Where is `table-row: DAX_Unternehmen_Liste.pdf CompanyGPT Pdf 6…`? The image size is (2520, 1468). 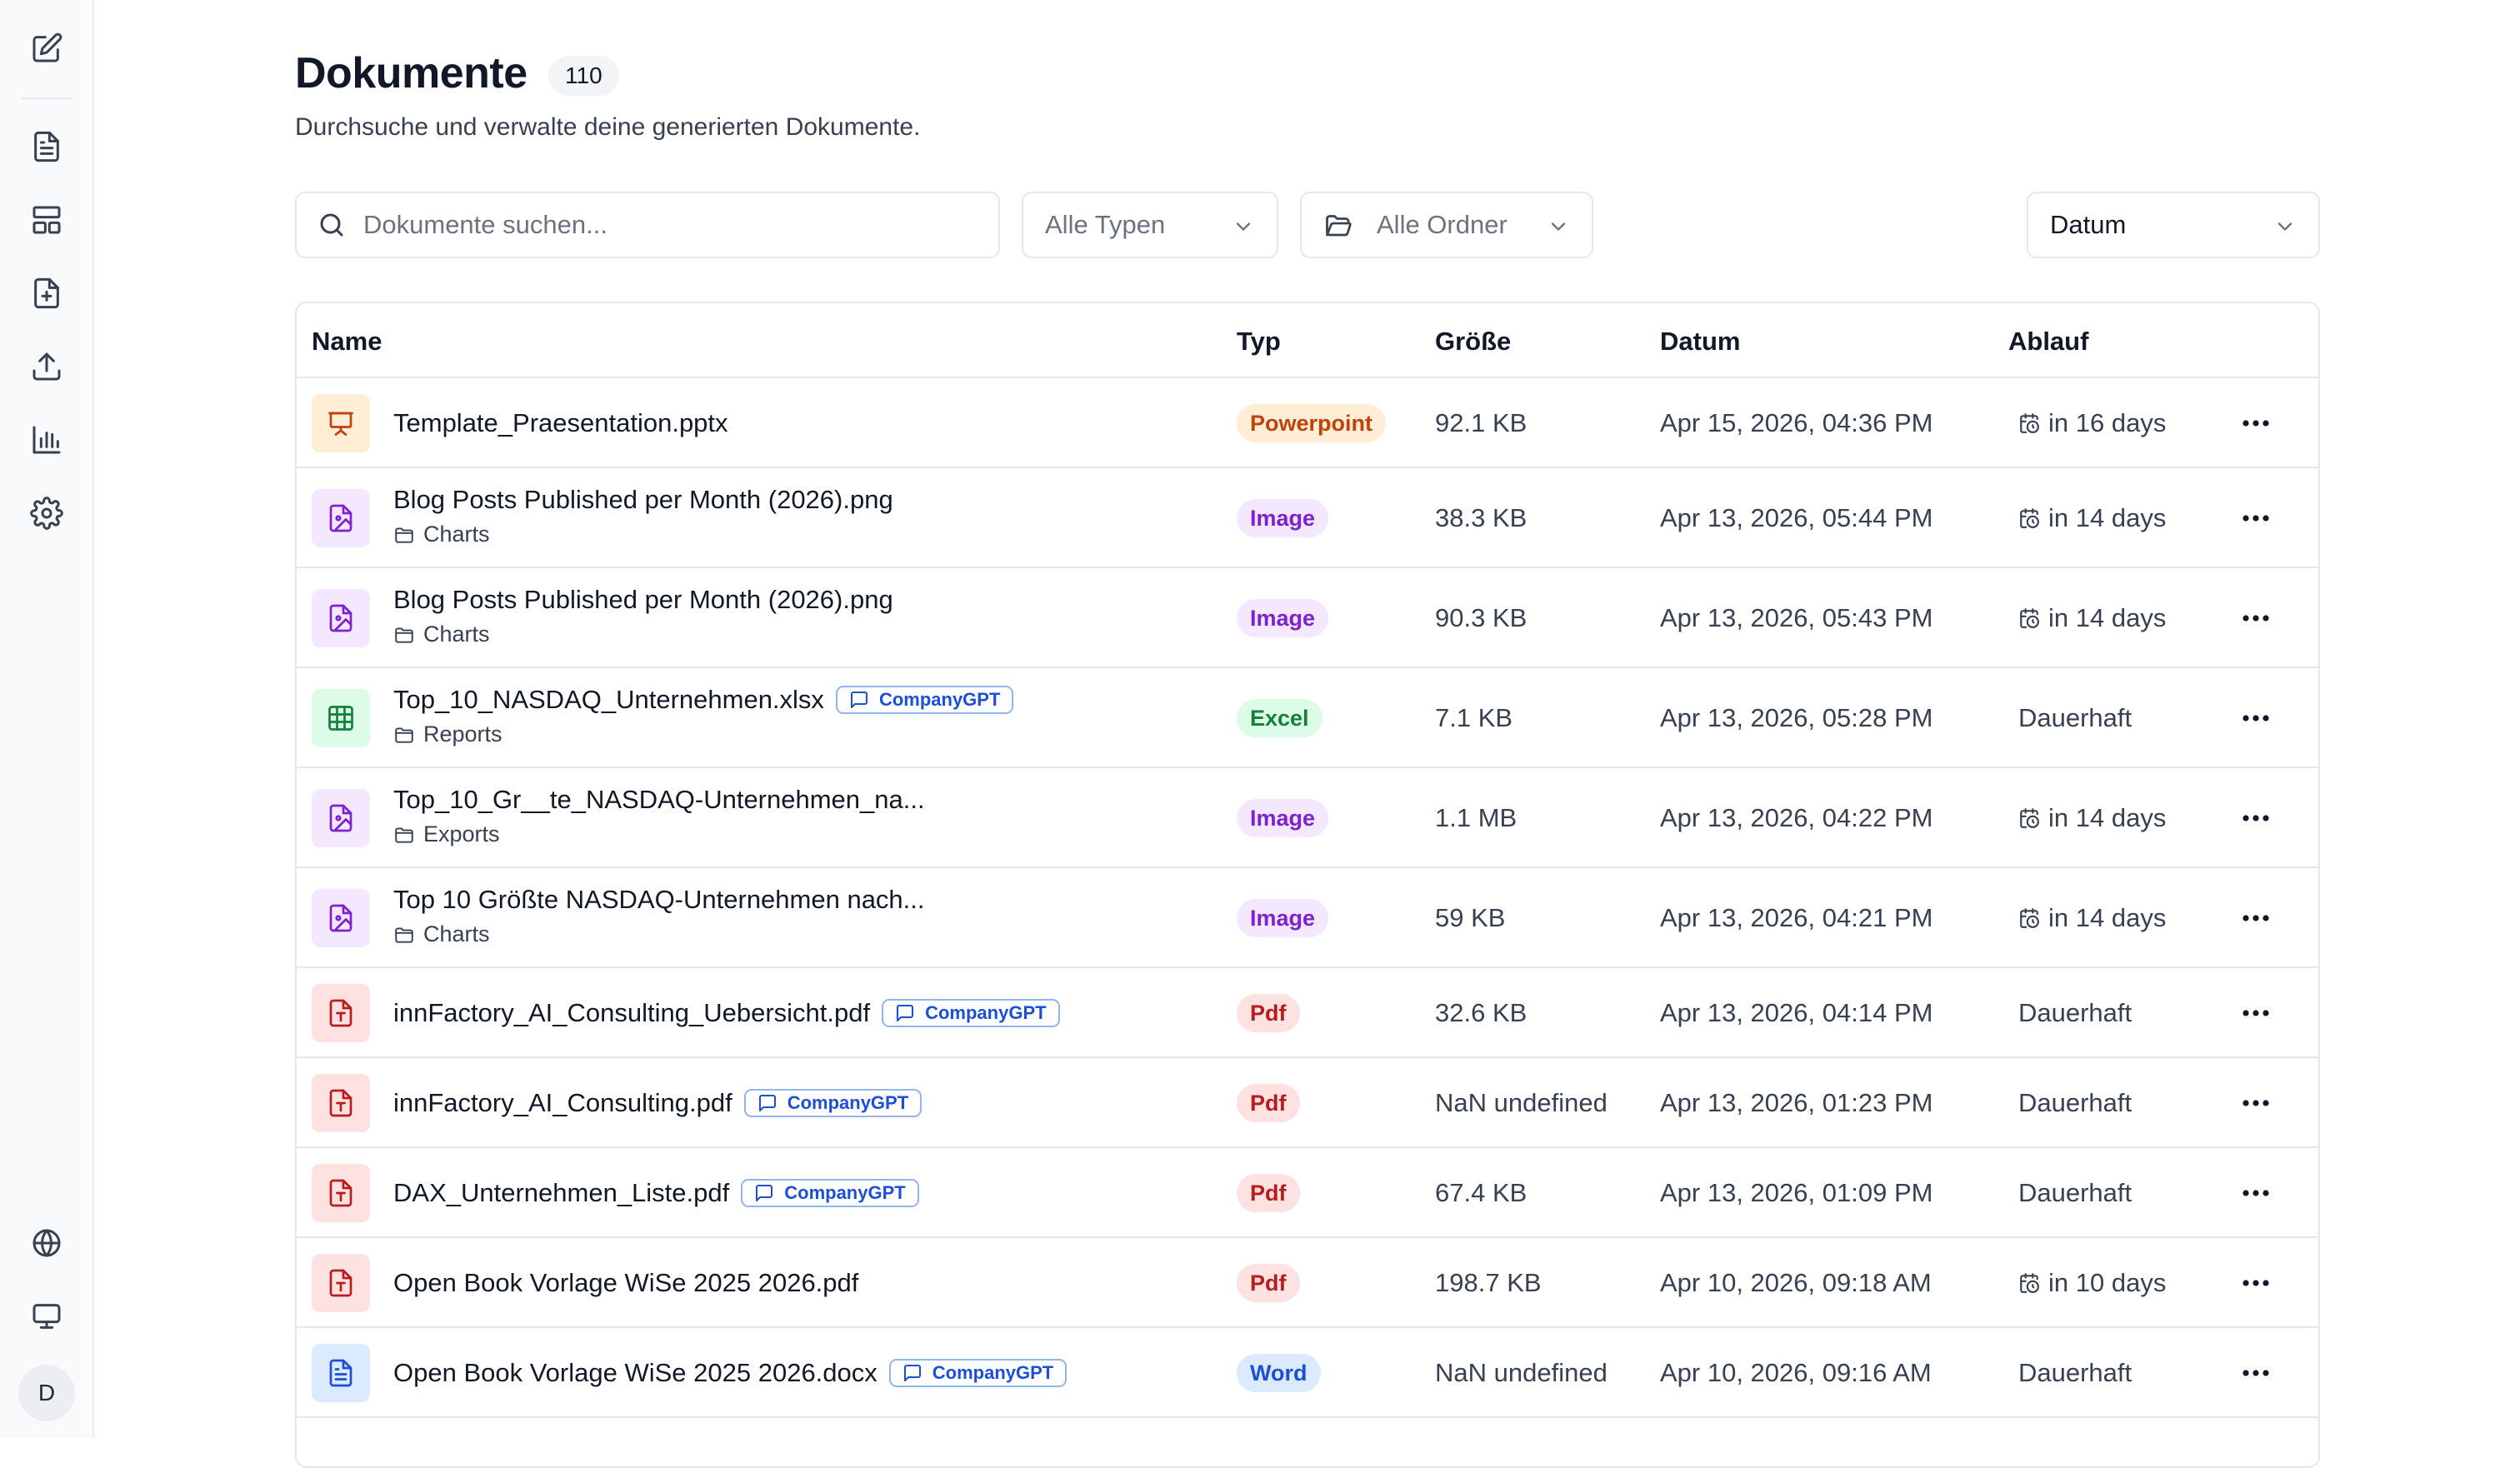
table-row: DAX_Unternehmen_Liste.pdf CompanyGPT Pdf 6… is located at coordinates (1307, 1193).